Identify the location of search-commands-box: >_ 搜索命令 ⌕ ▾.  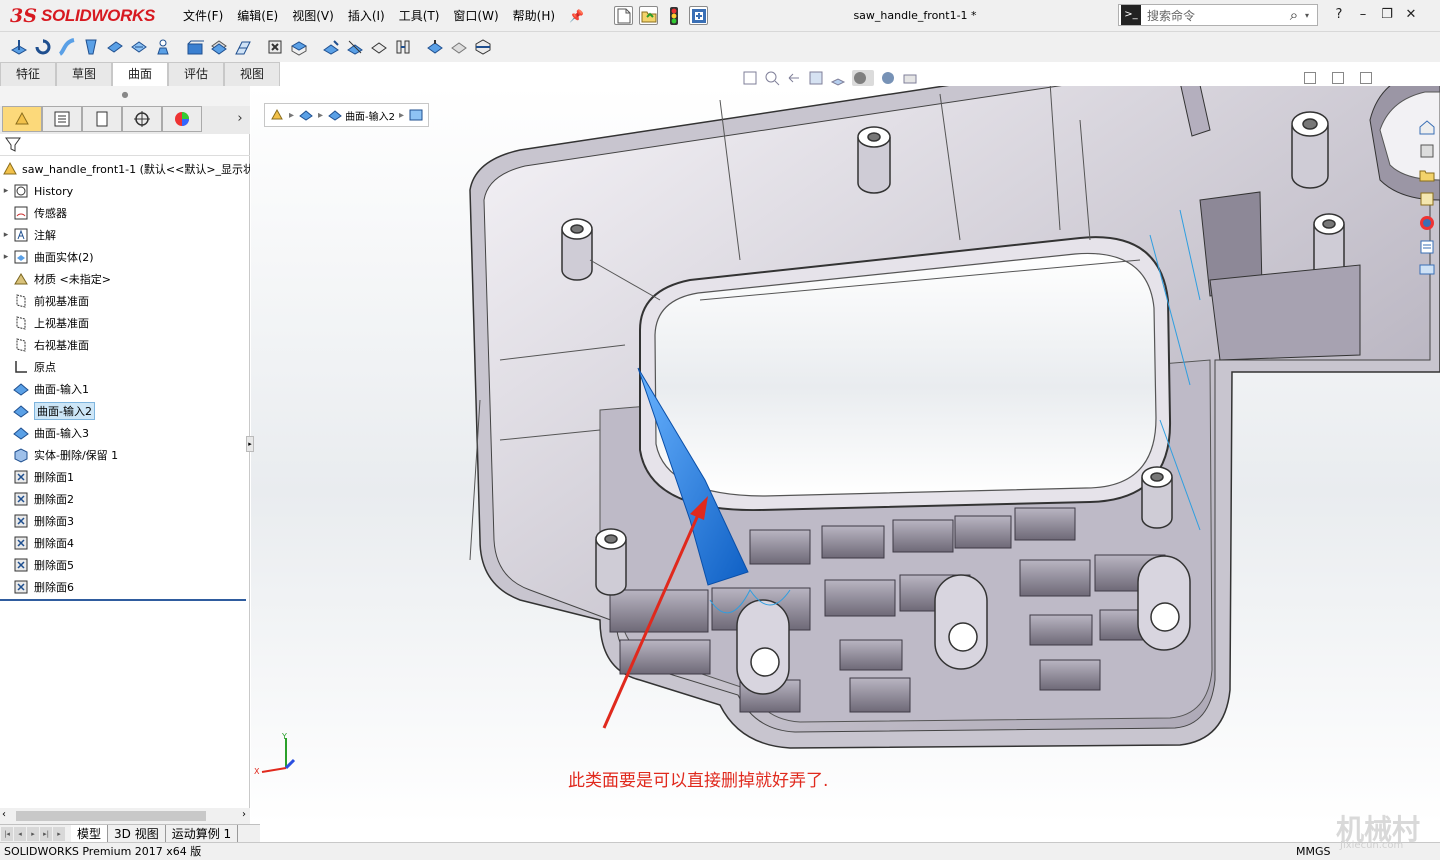
(1218, 15).